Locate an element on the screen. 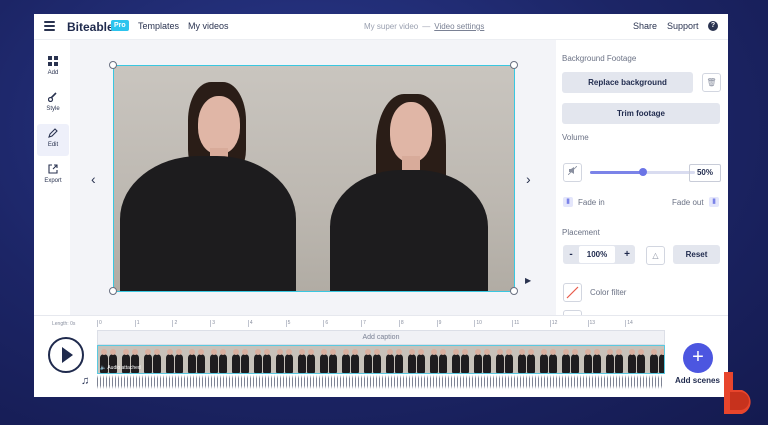 This screenshot has width=768, height=425. pencil-icon is located at coordinates (53, 133).